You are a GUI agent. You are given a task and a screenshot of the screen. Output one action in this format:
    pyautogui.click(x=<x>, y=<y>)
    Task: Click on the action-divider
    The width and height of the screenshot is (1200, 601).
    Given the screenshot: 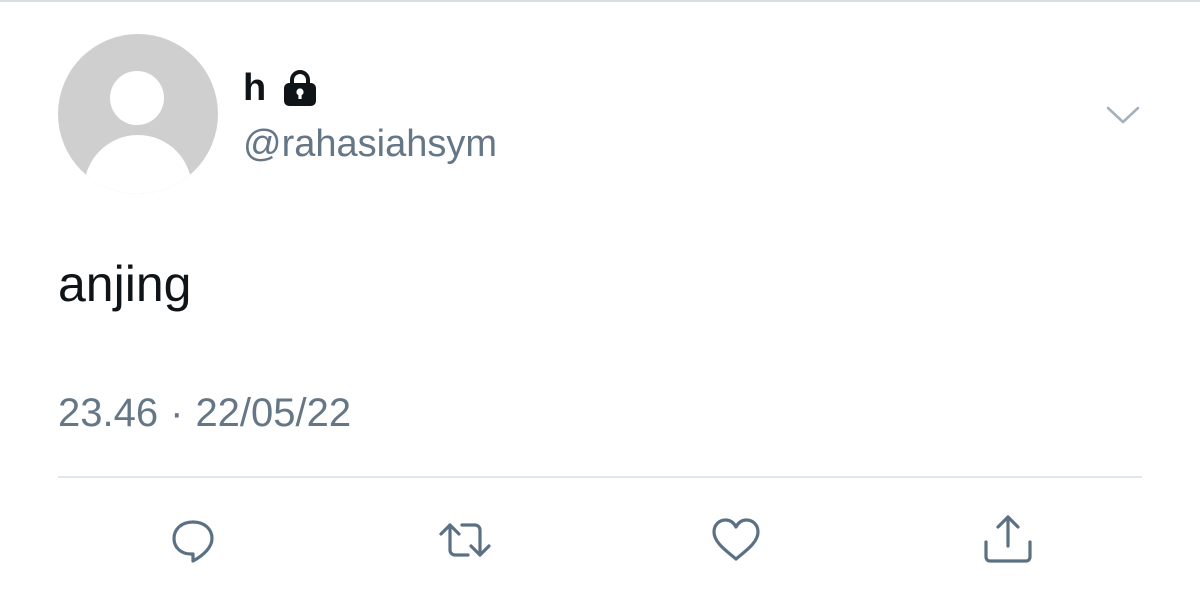 What is the action you would take?
    pyautogui.click(x=600, y=477)
    